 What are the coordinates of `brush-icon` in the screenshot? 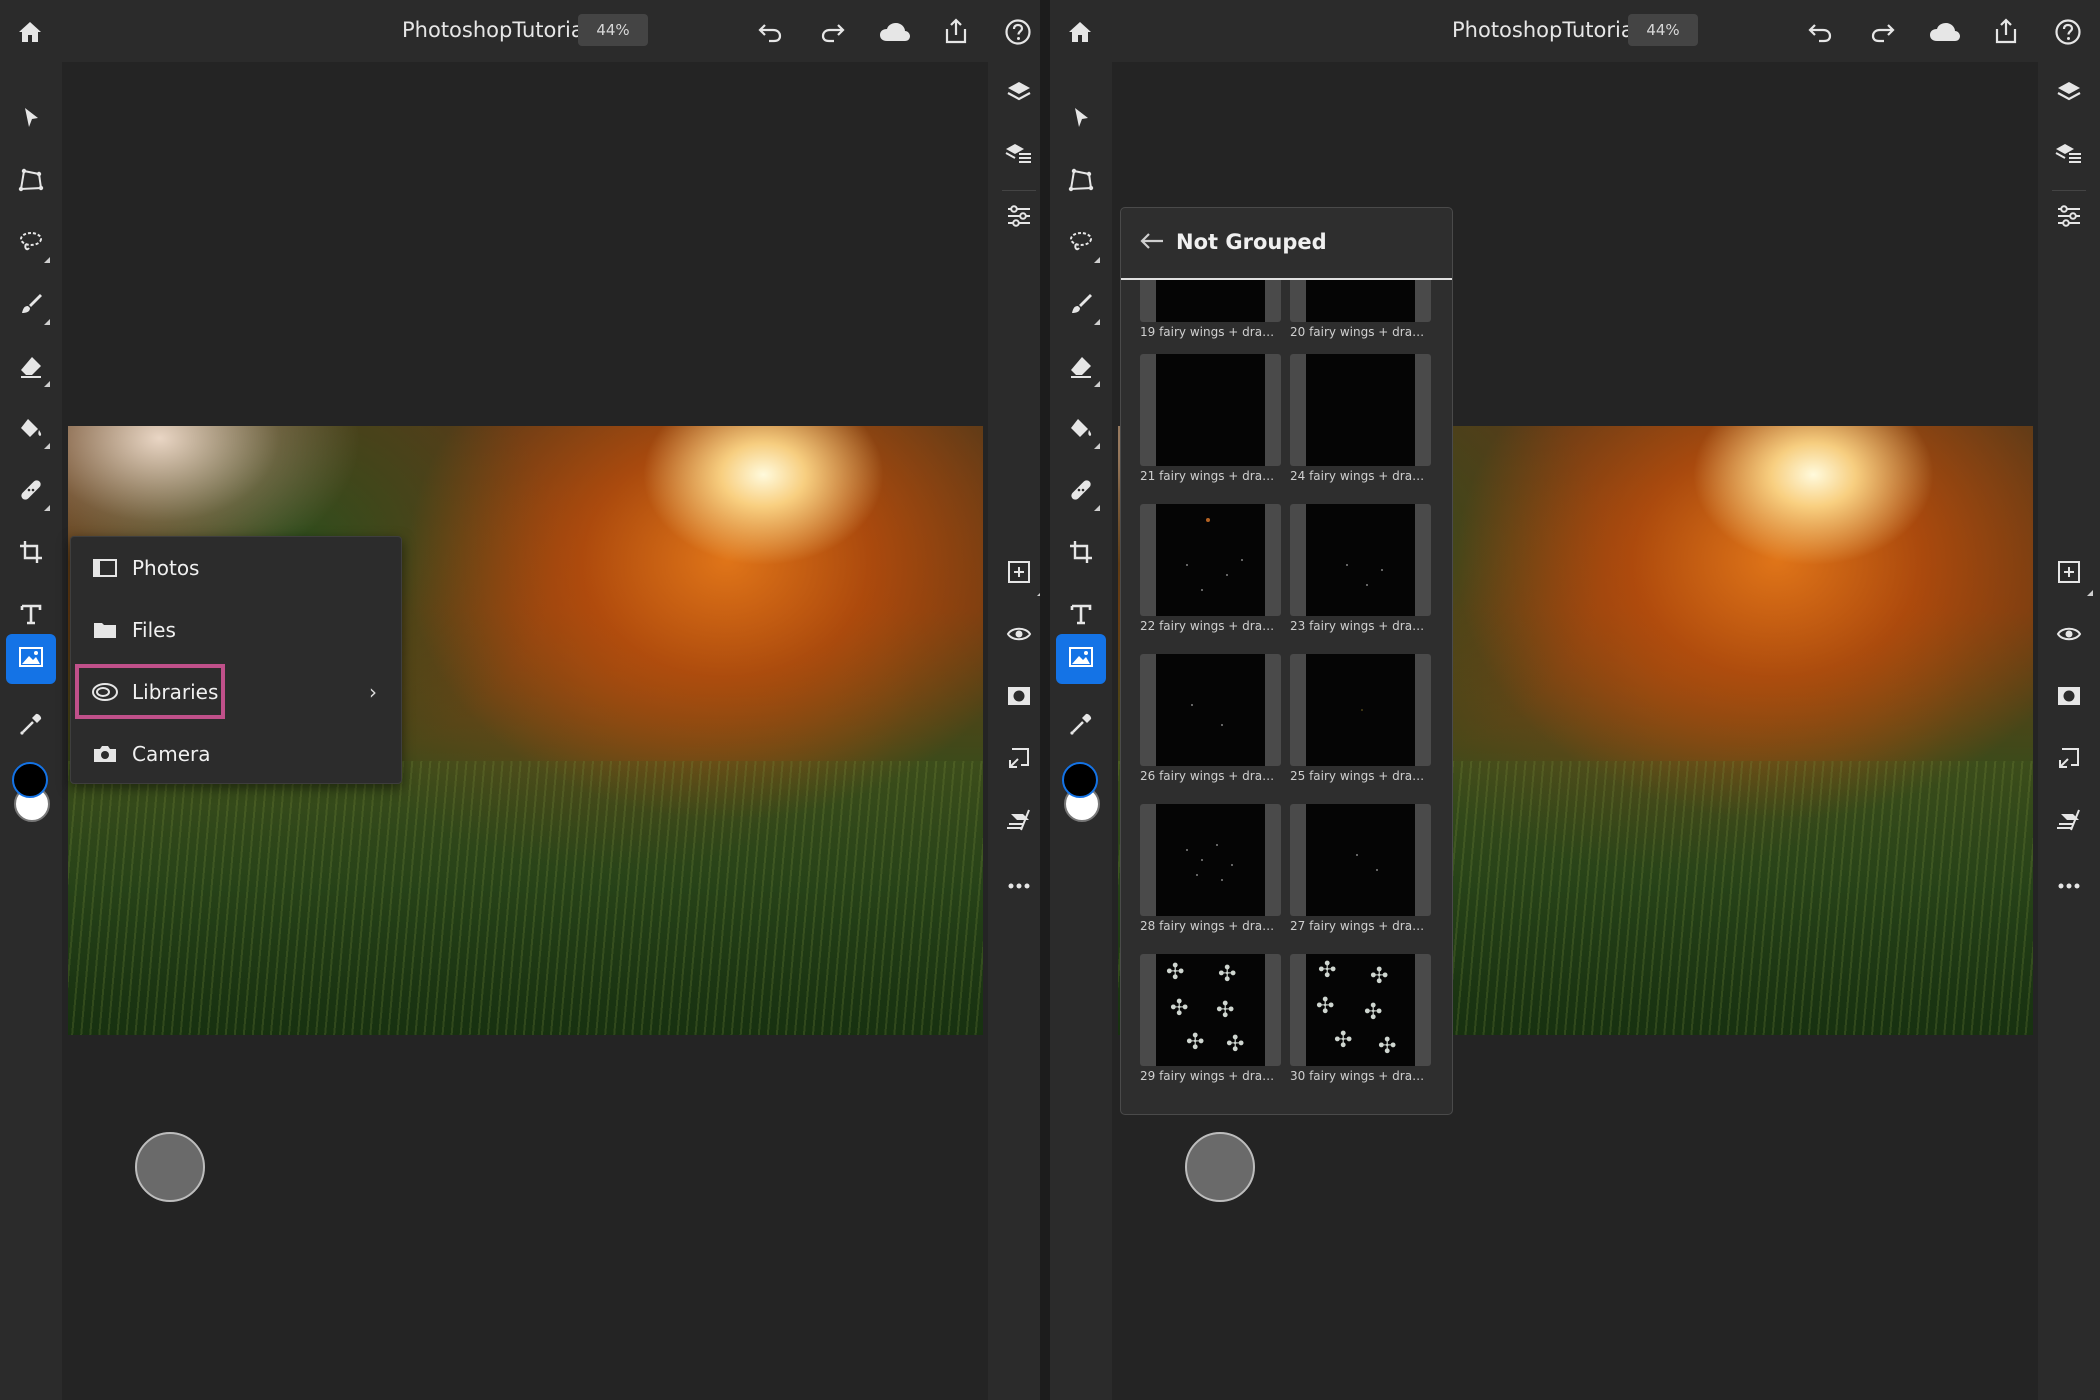 It's located at (31, 306).